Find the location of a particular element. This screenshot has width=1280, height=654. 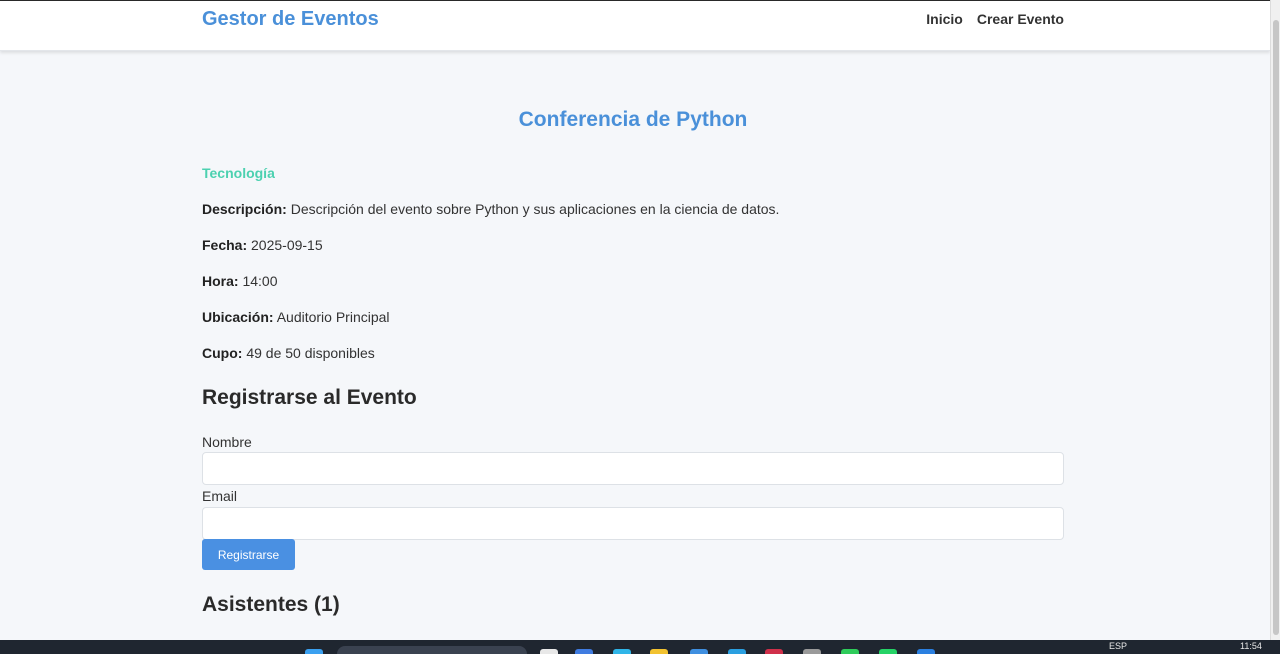

attendees-title: Asistentes (1) is located at coordinates (271, 604).